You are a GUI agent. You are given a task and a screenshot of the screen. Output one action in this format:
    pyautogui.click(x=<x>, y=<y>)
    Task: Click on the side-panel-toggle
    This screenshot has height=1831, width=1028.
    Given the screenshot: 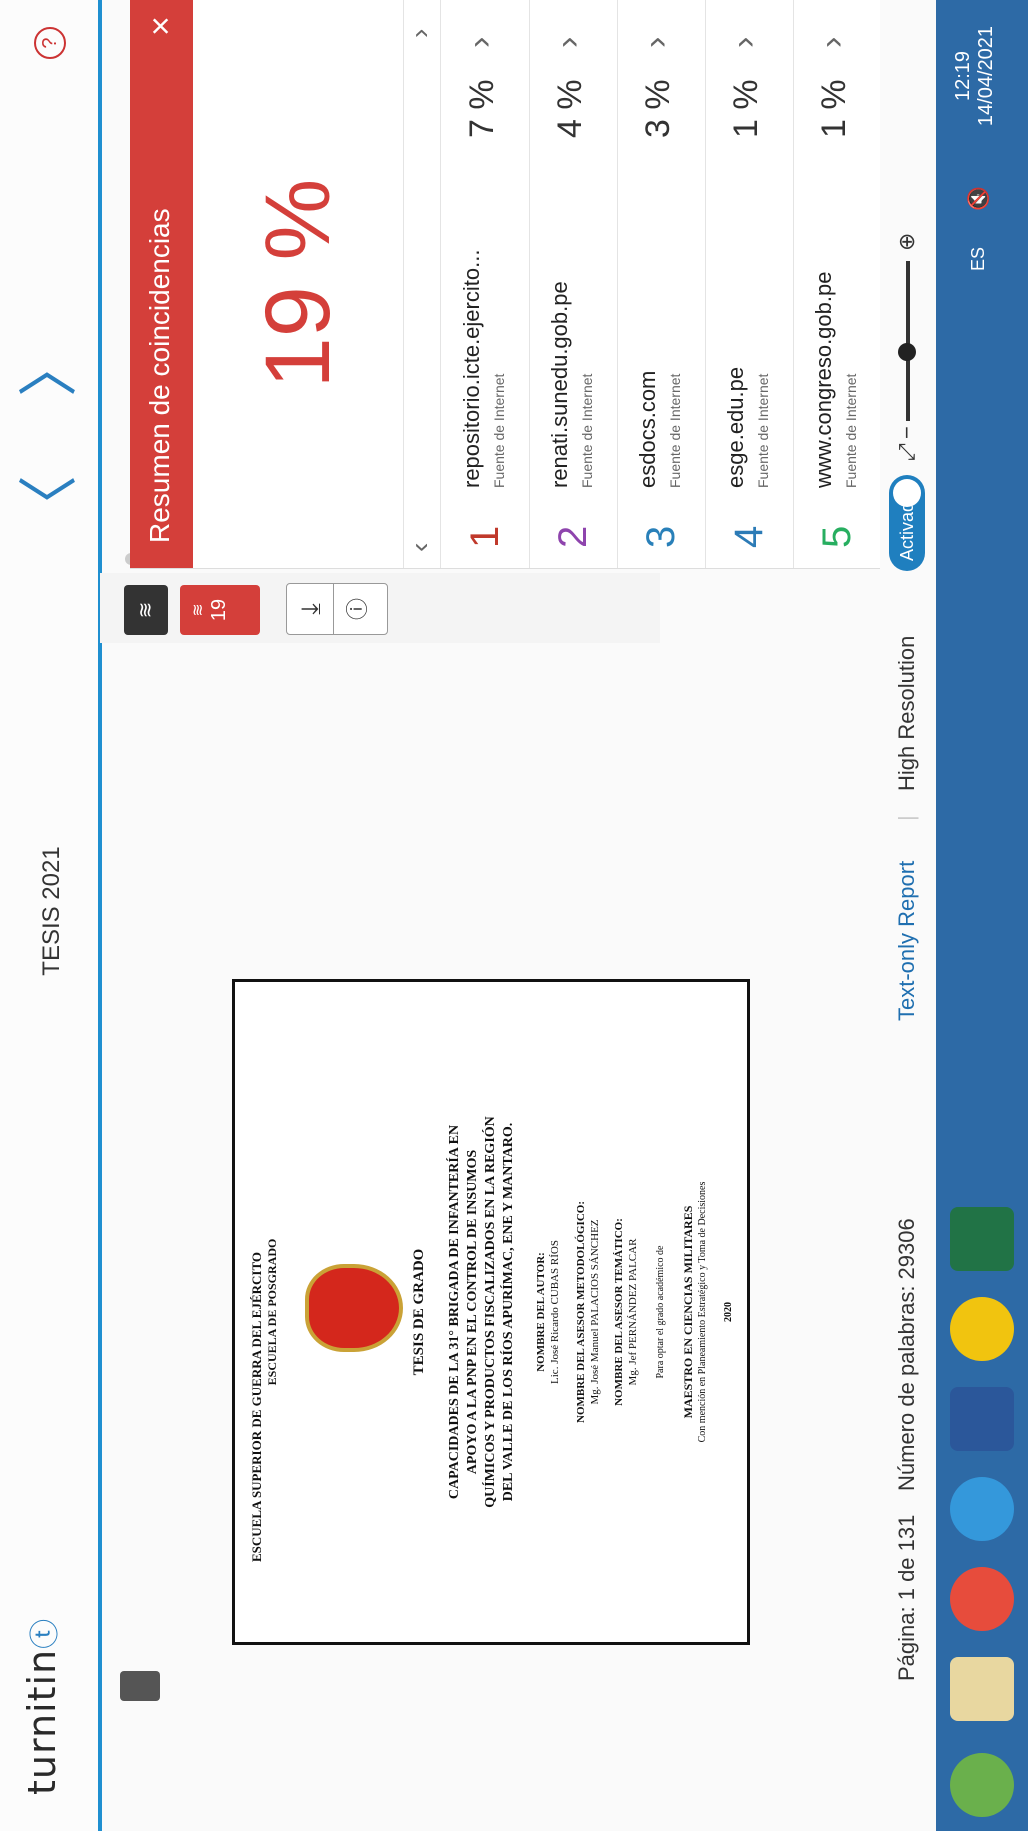 What is the action you would take?
    pyautogui.click(x=140, y=1686)
    